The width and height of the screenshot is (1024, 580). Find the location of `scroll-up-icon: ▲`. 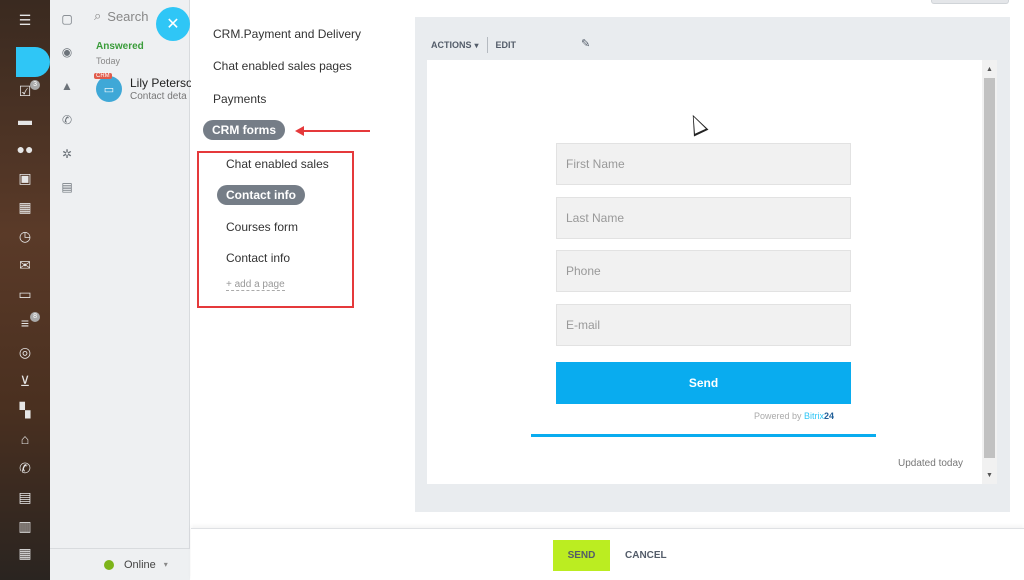

scroll-up-icon: ▲ is located at coordinates (989, 69).